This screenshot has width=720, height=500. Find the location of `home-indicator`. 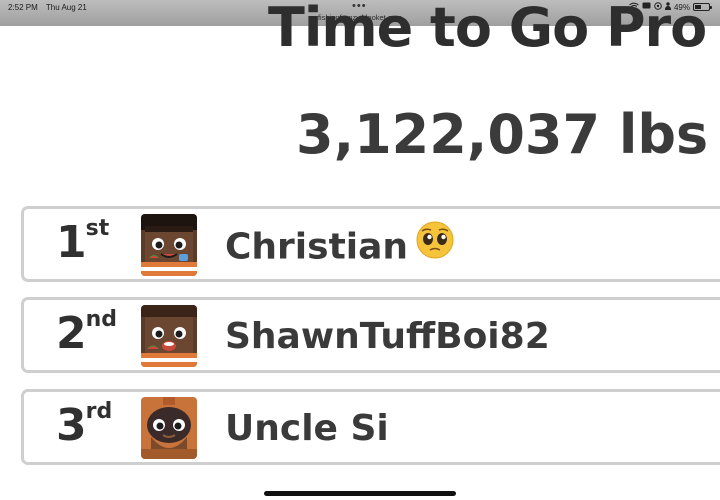

home-indicator is located at coordinates (360, 493).